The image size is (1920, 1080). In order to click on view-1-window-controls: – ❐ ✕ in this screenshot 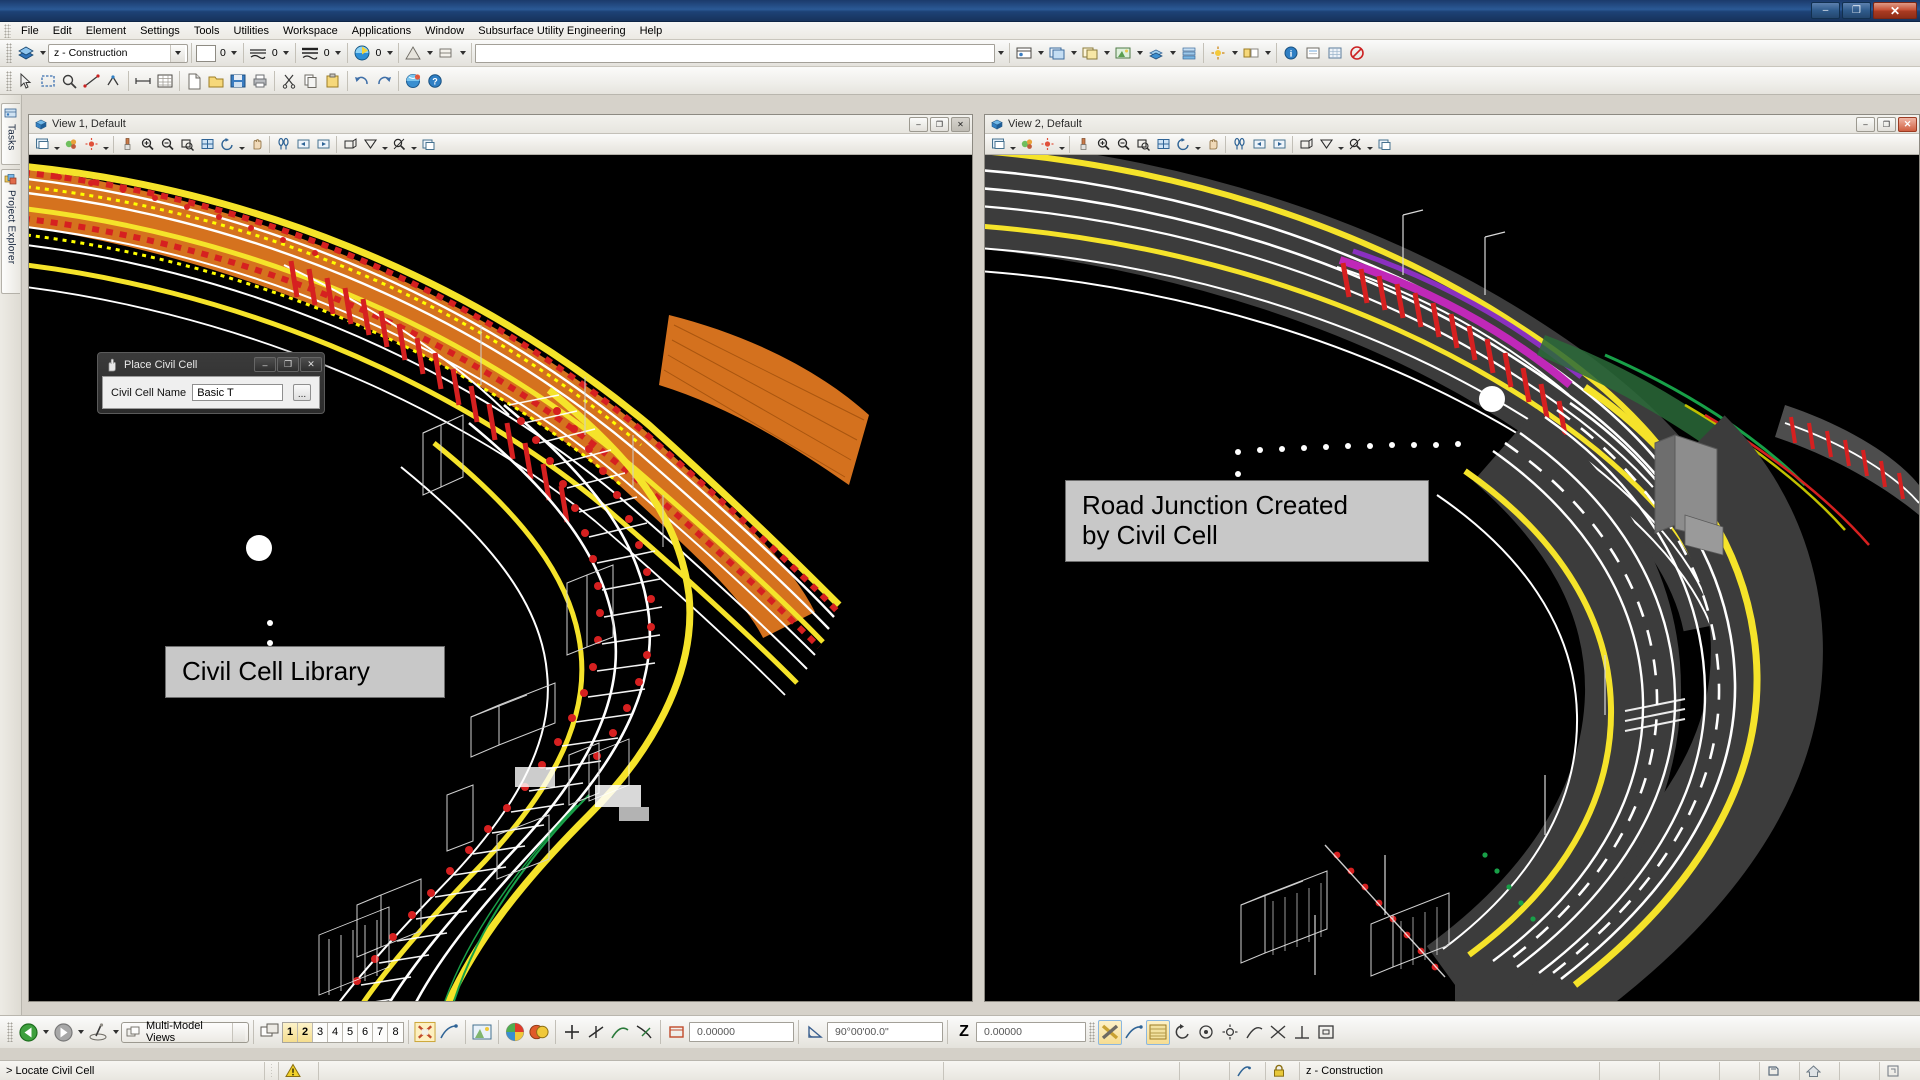, I will do `click(940, 124)`.